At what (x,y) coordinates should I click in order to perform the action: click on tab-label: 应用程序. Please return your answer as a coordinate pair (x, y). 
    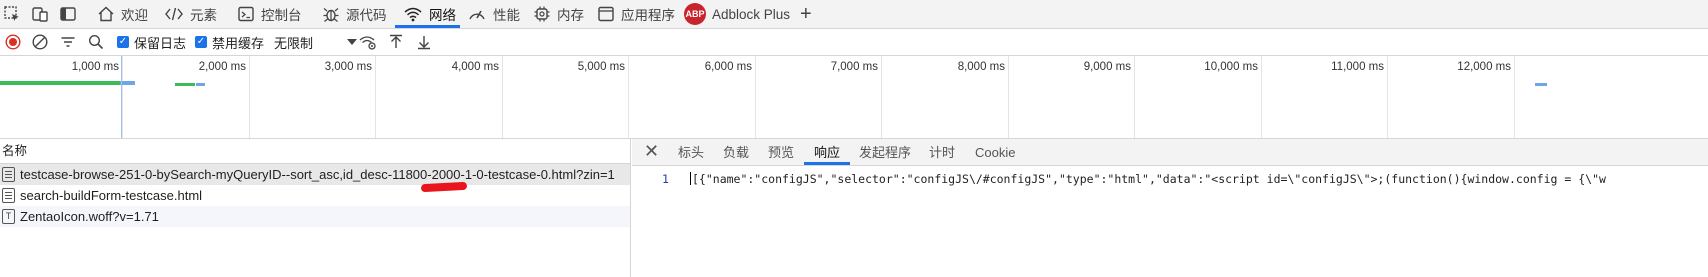
    Looking at the image, I should click on (648, 15).